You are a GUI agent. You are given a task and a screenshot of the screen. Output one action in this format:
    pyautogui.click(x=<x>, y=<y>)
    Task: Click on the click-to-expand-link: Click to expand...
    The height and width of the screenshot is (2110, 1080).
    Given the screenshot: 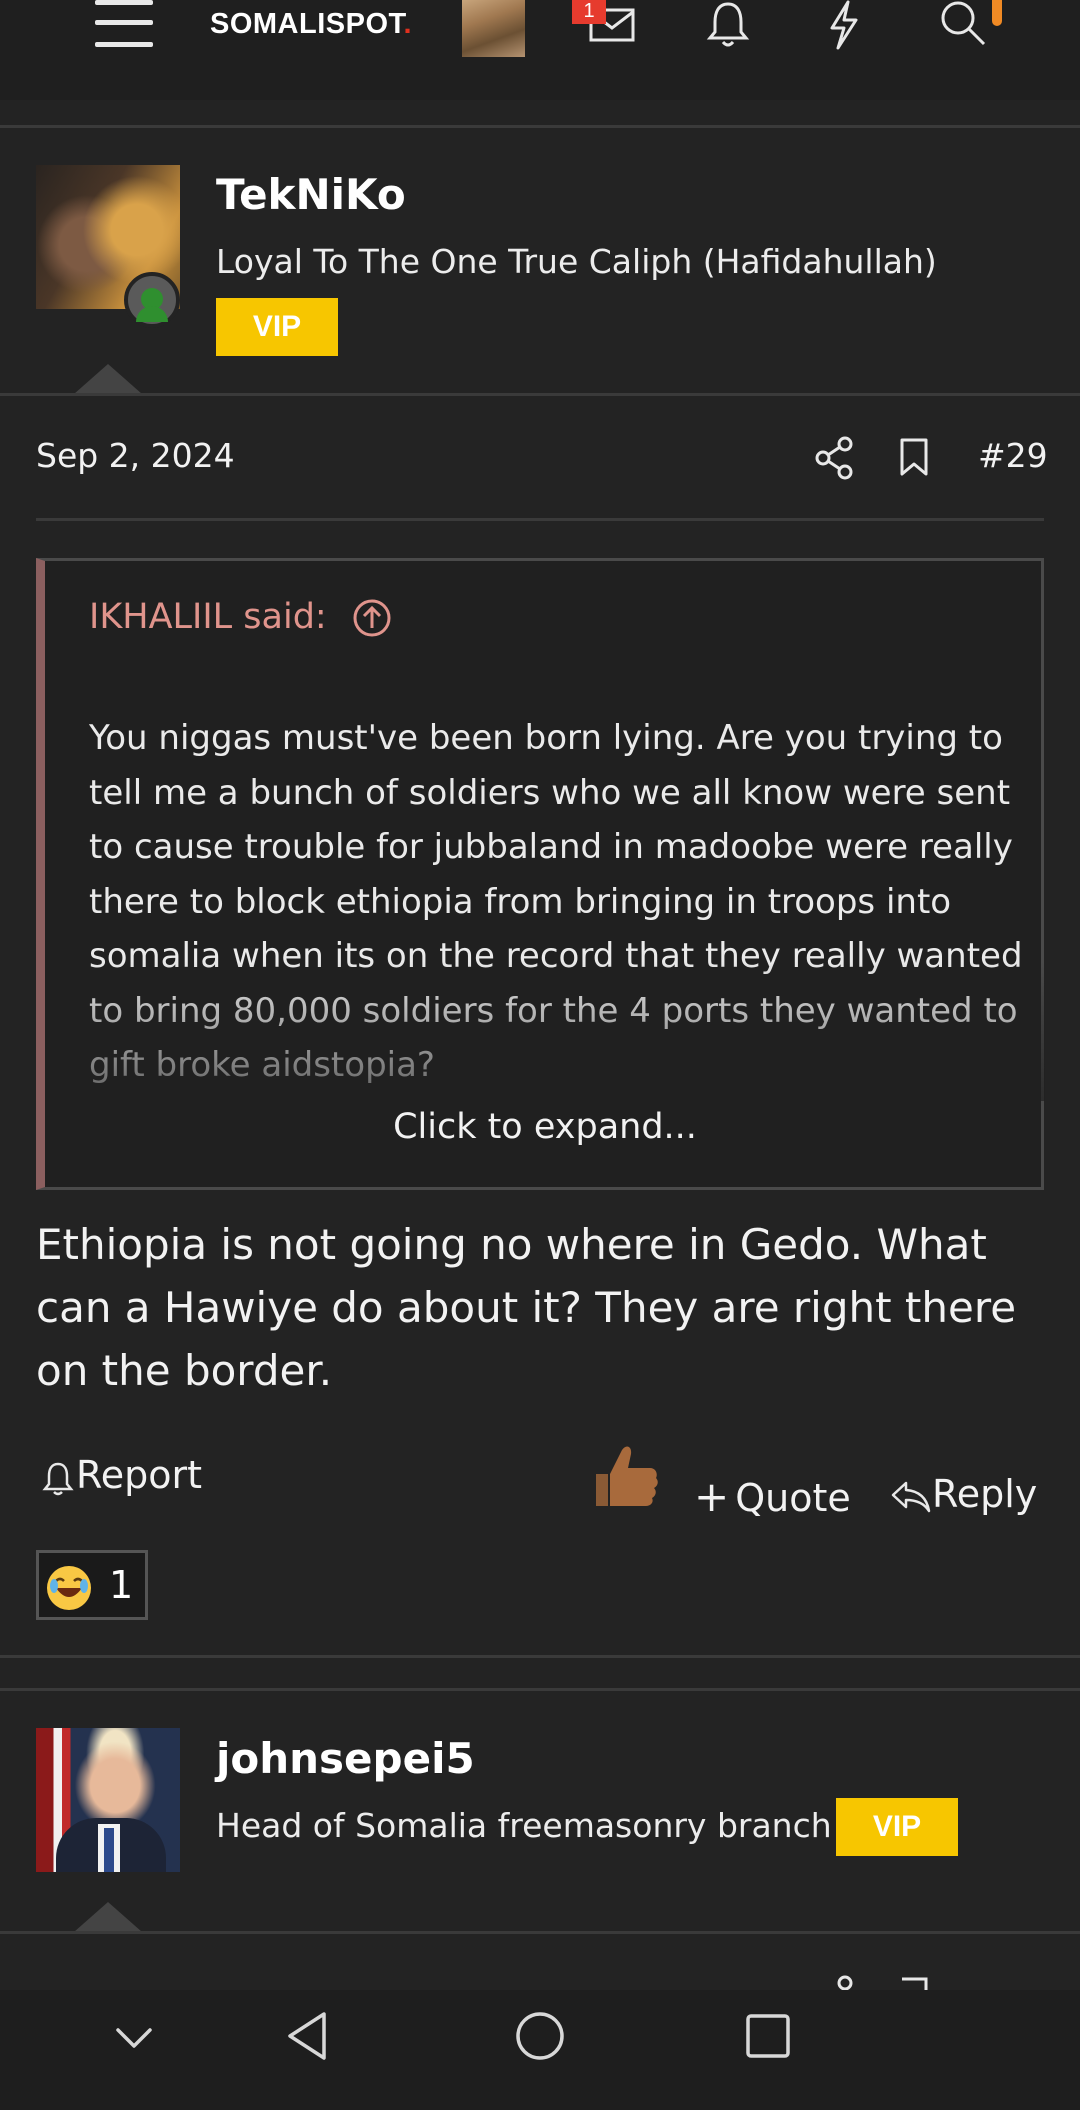 What is the action you would take?
    pyautogui.click(x=545, y=1127)
    